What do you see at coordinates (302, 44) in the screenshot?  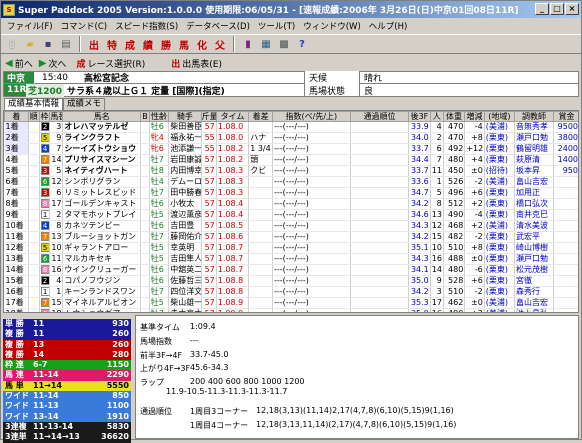 I see `help-icon: ?` at bounding box center [302, 44].